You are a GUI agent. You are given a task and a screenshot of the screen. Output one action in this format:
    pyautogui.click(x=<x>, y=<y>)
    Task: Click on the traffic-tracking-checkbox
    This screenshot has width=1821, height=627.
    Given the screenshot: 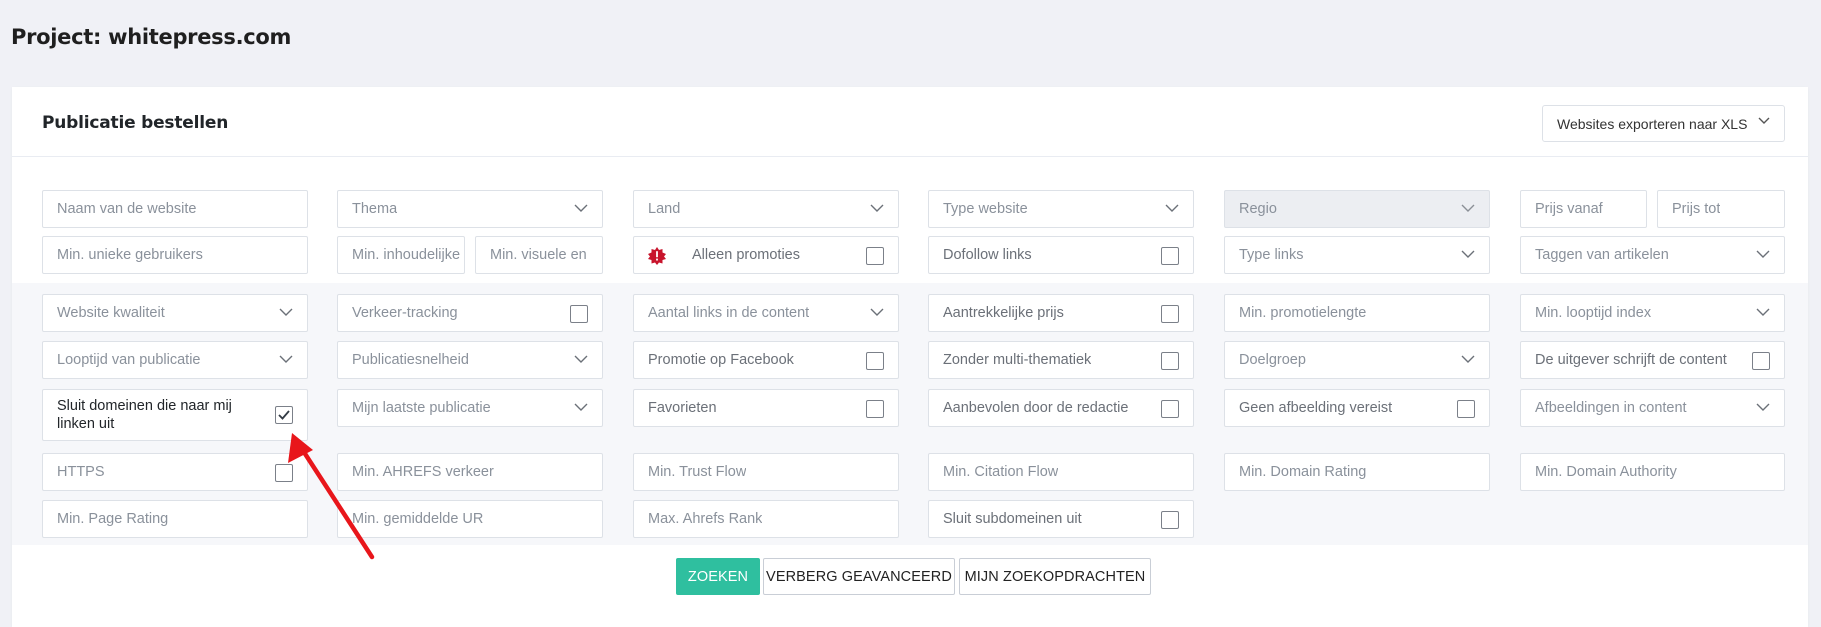 What is the action you would take?
    pyautogui.click(x=579, y=314)
    